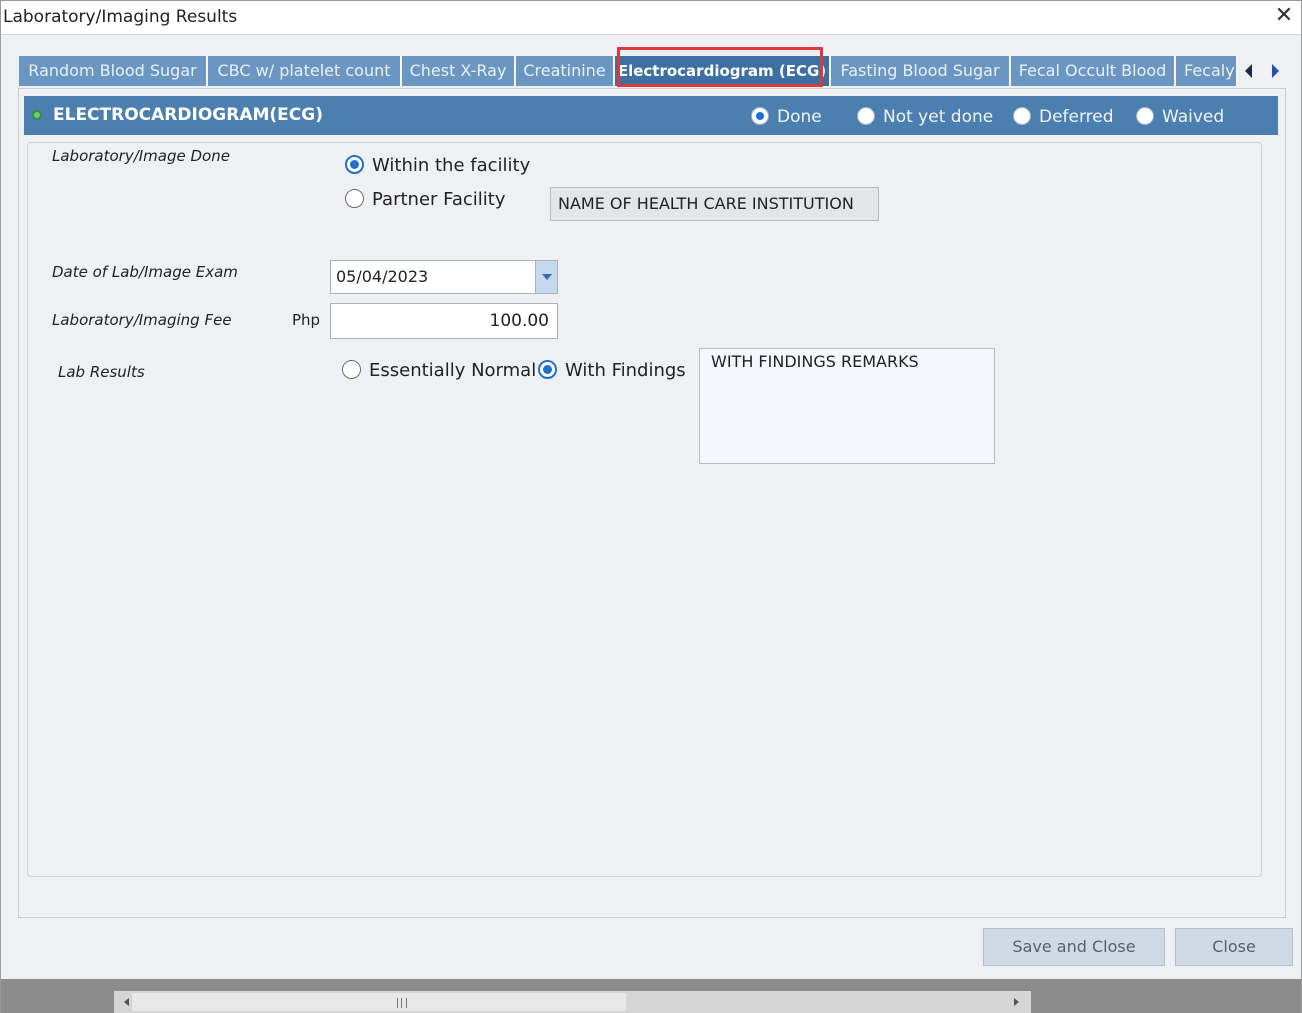  Describe the element at coordinates (444, 277) in the screenshot. I see `exam-date-picker: 05/04/2023` at that location.